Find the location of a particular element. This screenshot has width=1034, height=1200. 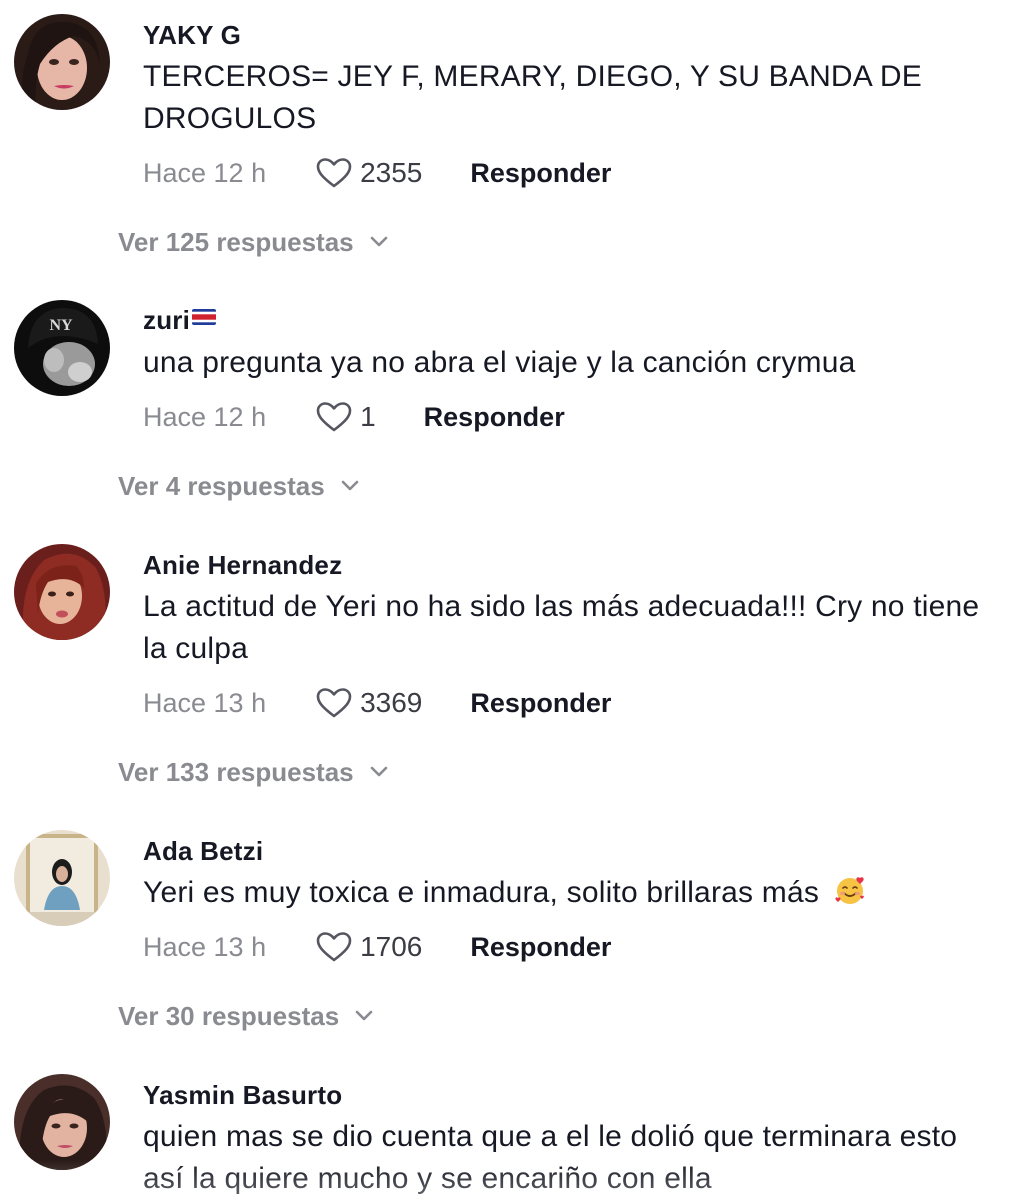

view-replies-button: Ver 30 respuestas is located at coordinates (245, 1016).